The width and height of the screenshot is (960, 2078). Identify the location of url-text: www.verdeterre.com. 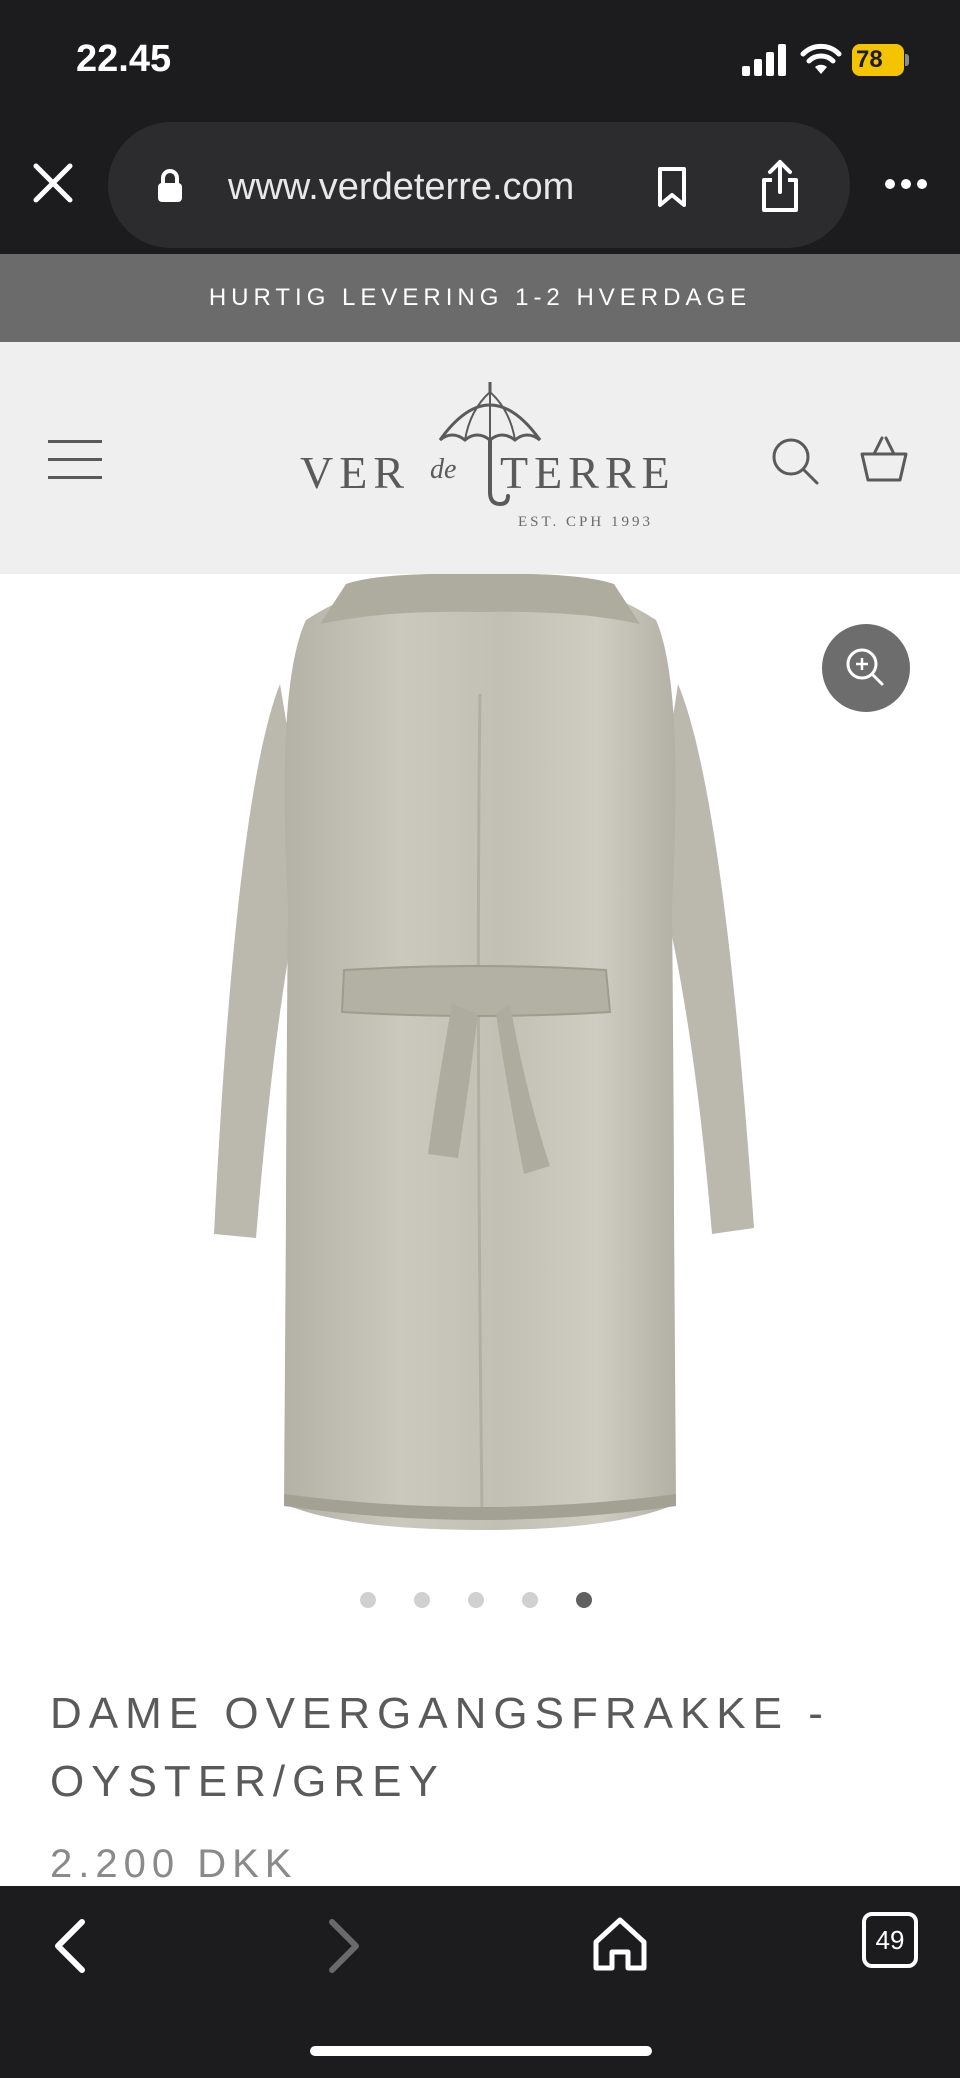
(401, 187).